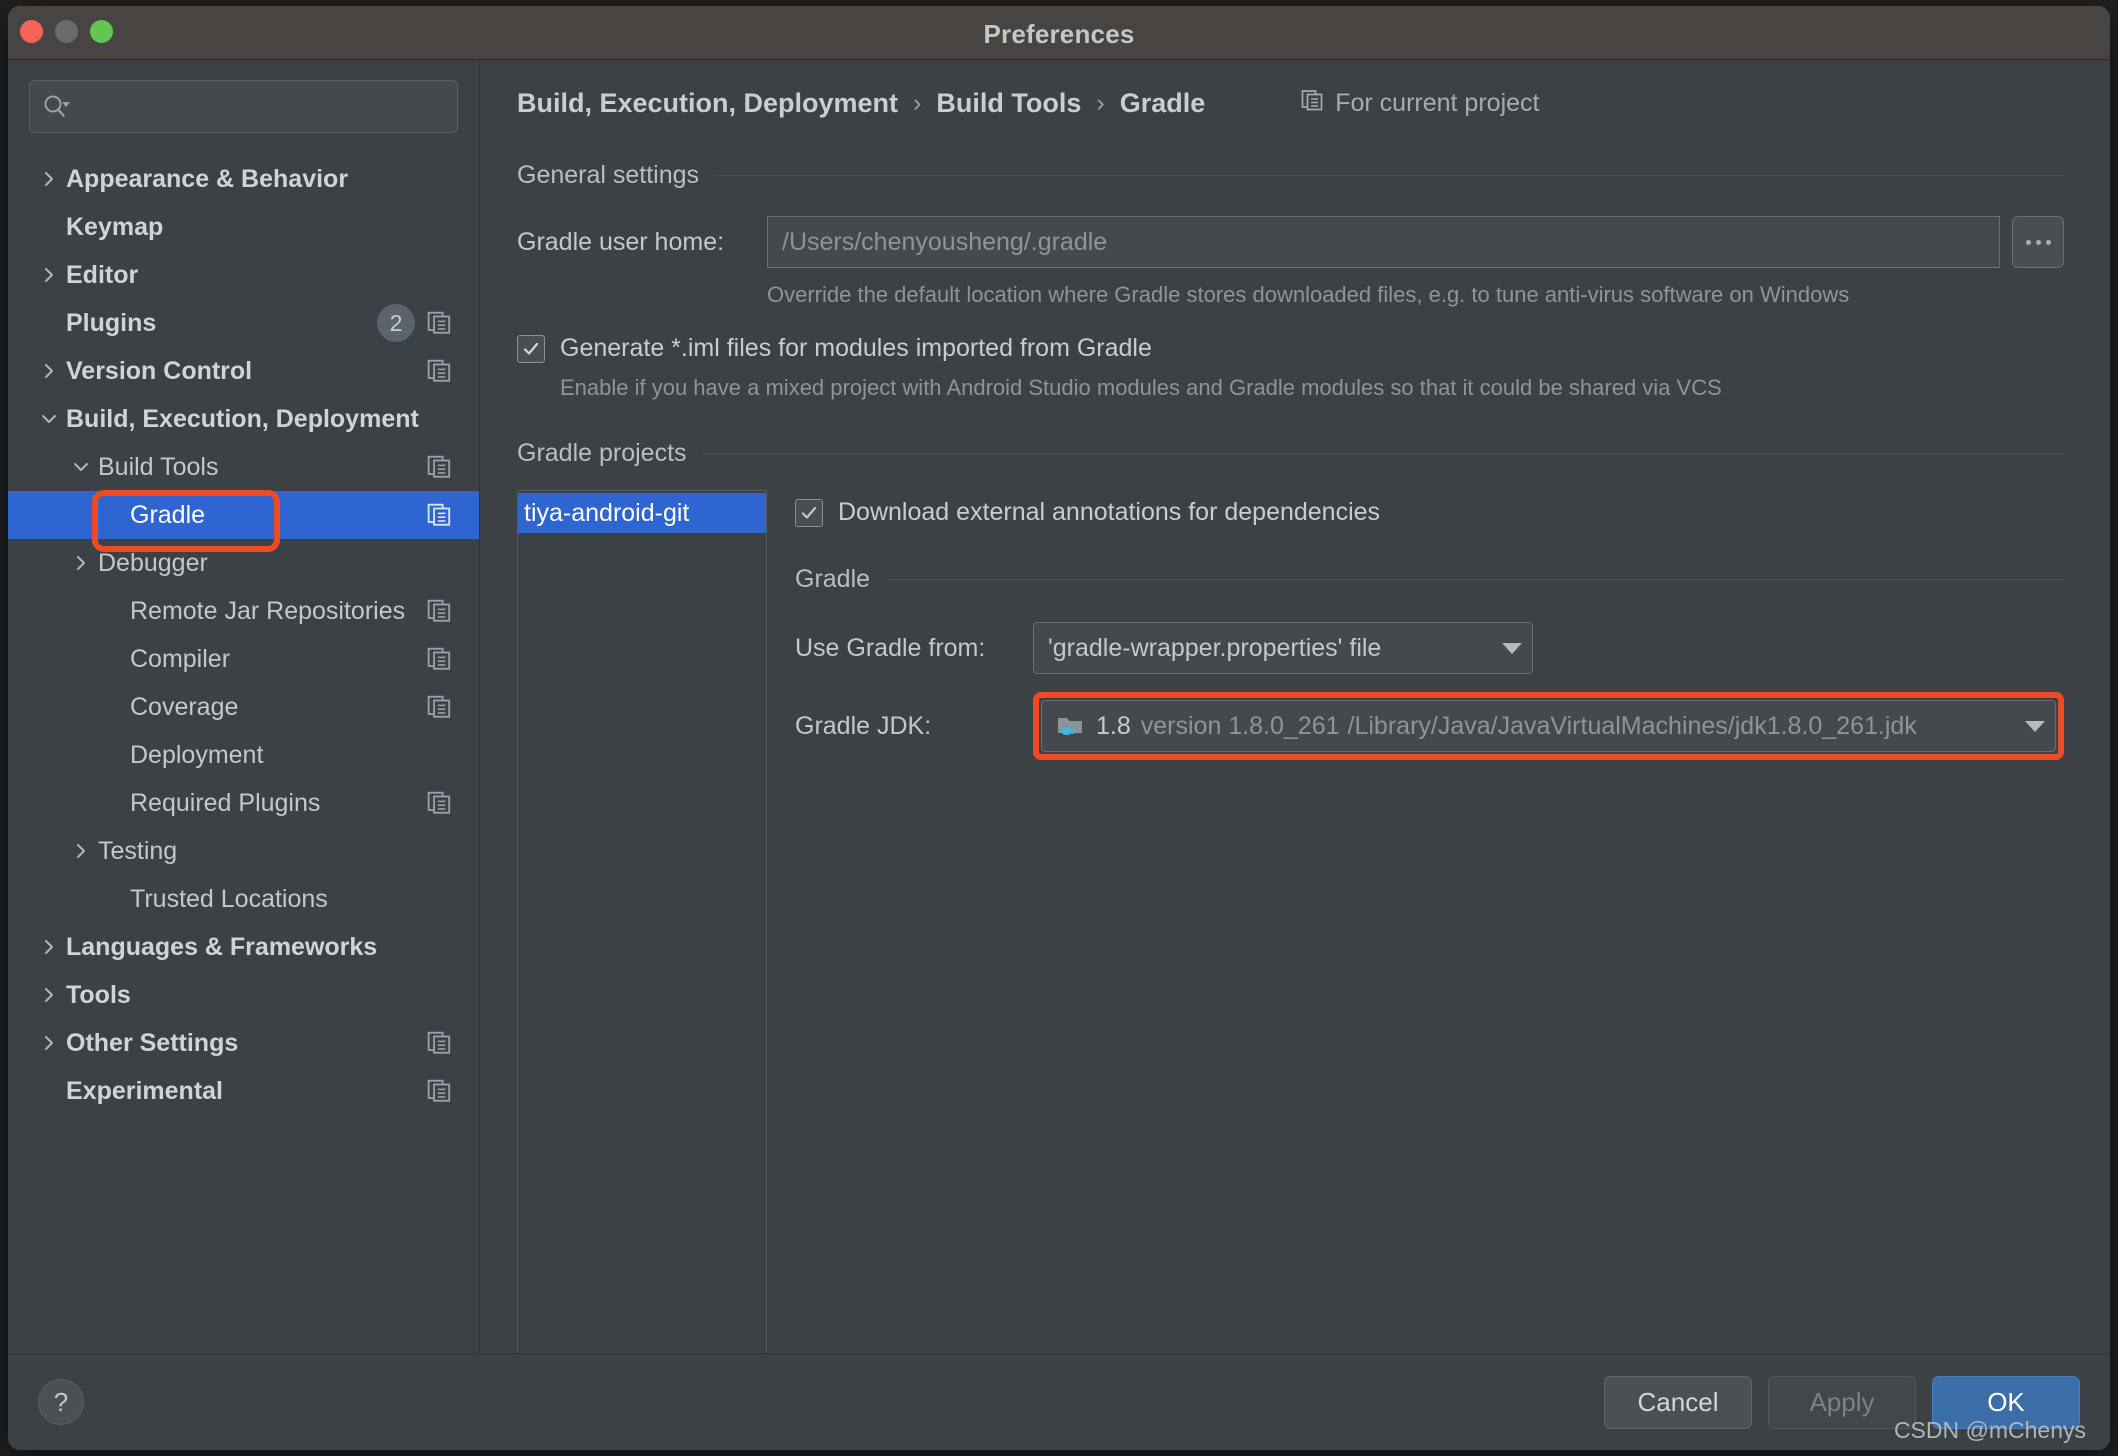 Image resolution: width=2118 pixels, height=1456 pixels. What do you see at coordinates (243, 659) in the screenshot?
I see `sidebar-item-compiler: Compiler` at bounding box center [243, 659].